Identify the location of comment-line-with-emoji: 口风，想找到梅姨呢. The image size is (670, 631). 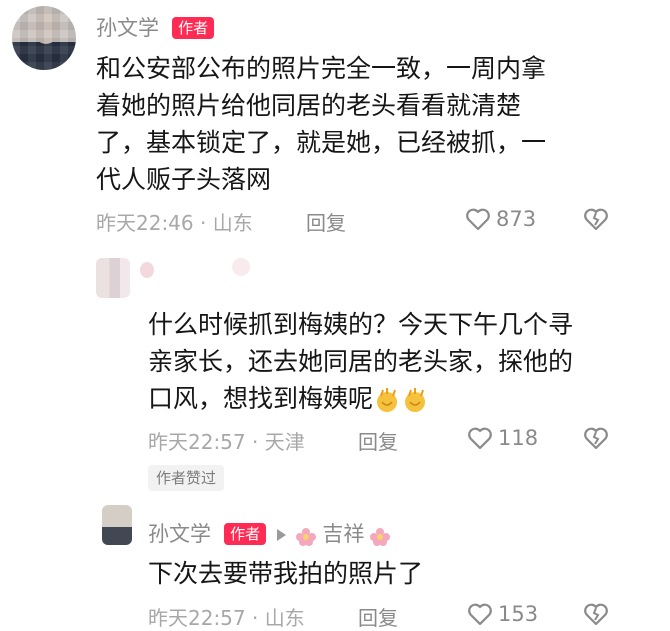
(398, 398).